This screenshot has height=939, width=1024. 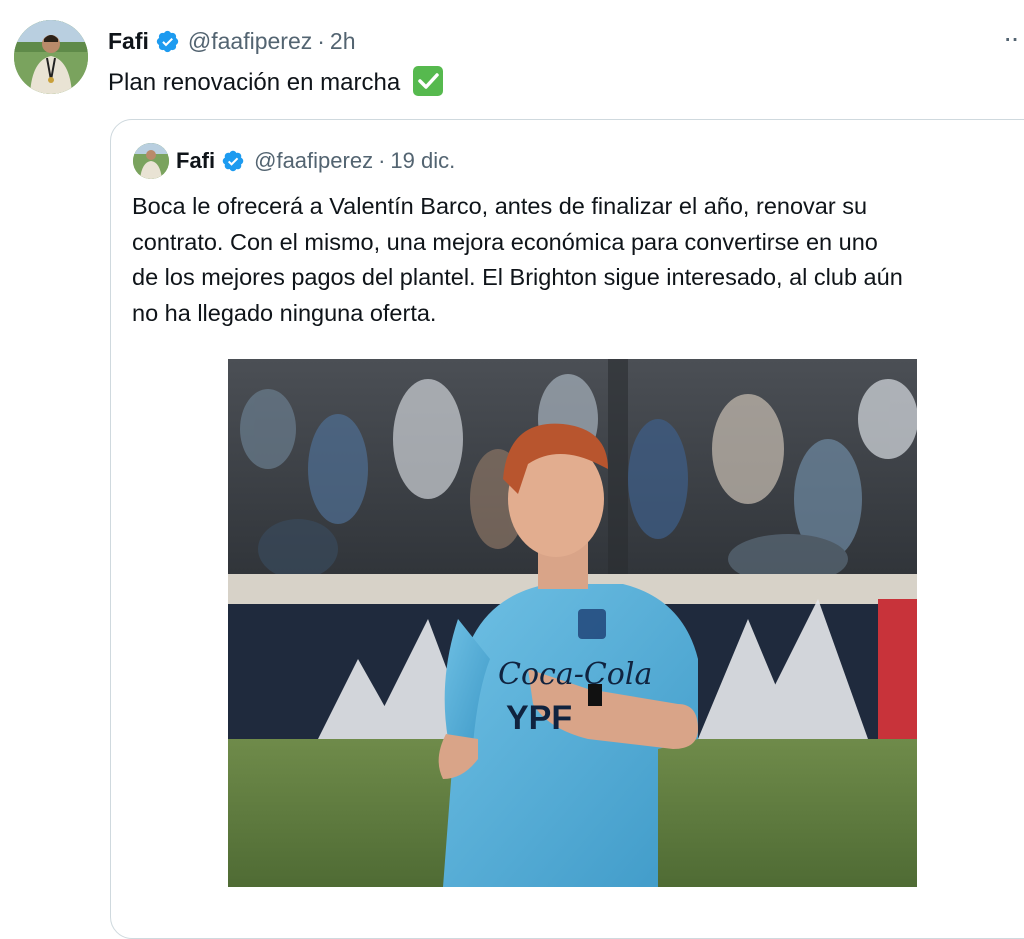 I want to click on quoted-tweet-timestamp: 19 dic., so click(x=422, y=161).